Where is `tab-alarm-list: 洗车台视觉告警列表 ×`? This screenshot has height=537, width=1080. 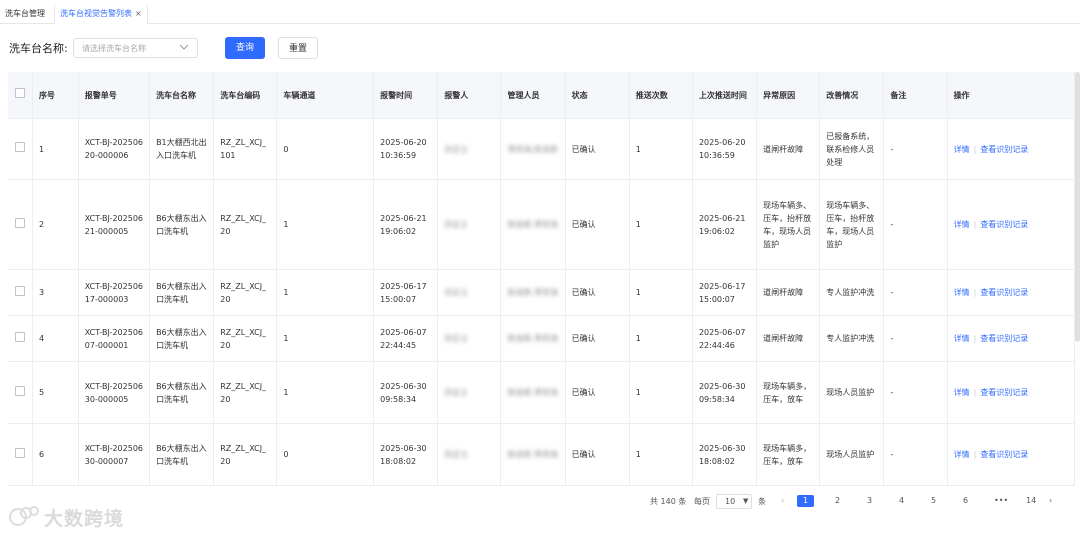
tab-alarm-list: 洗车台视觉告警列表 × is located at coordinates (101, 14).